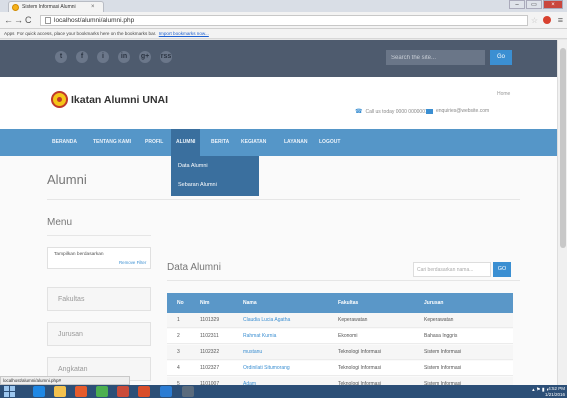 Image resolution: width=567 pixels, height=398 pixels. I want to click on facet-fakultas: Fakultas, so click(99, 299).